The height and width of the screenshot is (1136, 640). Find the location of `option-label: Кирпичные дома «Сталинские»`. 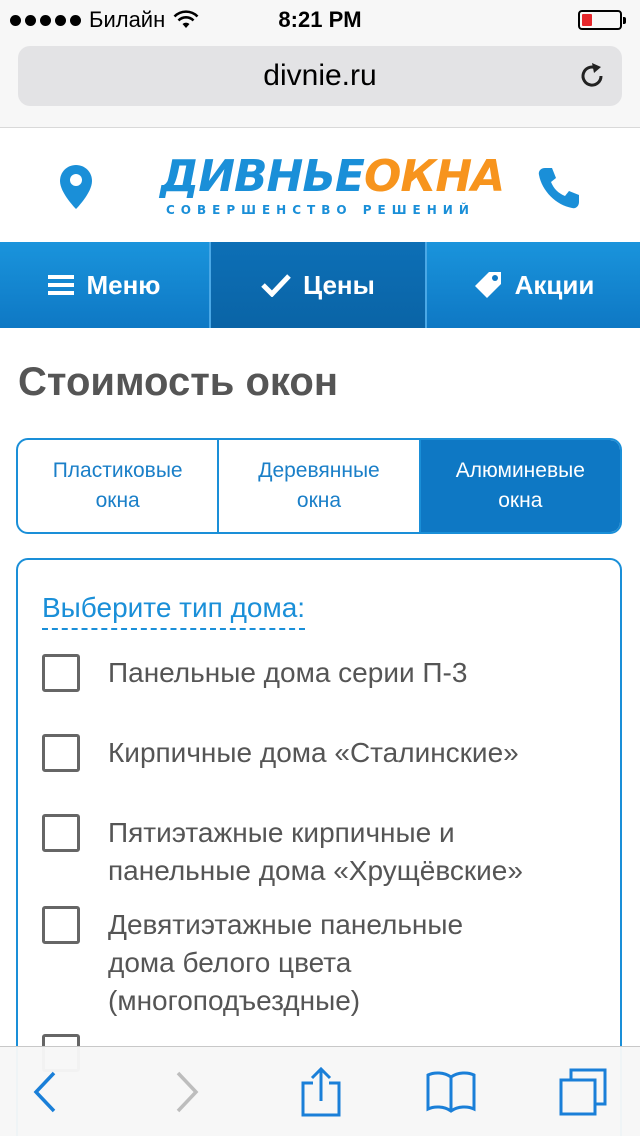

option-label: Кирпичные дома «Сталинские» is located at coordinates (358, 753).